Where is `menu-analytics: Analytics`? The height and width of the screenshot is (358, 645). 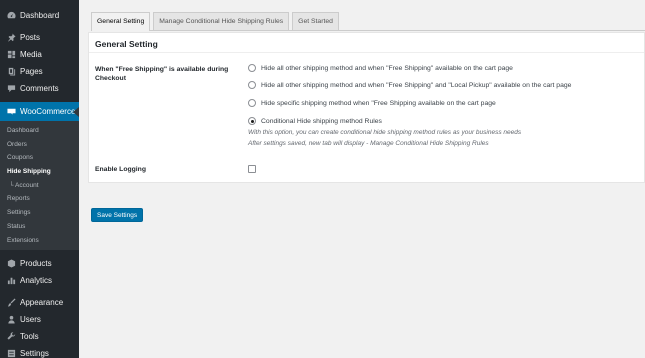
menu-analytics: Analytics is located at coordinates (39, 280).